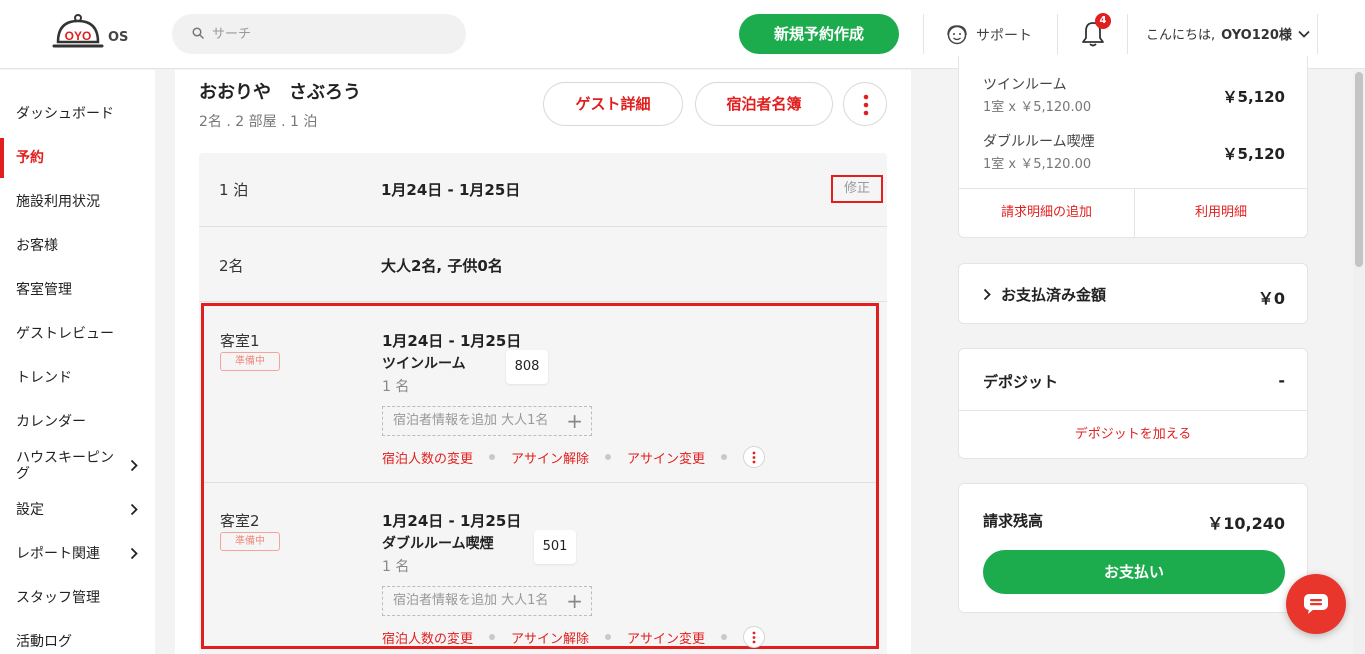  Describe the element at coordinates (1221, 213) in the screenshot. I see `usage-details-link: 利用明細` at that location.